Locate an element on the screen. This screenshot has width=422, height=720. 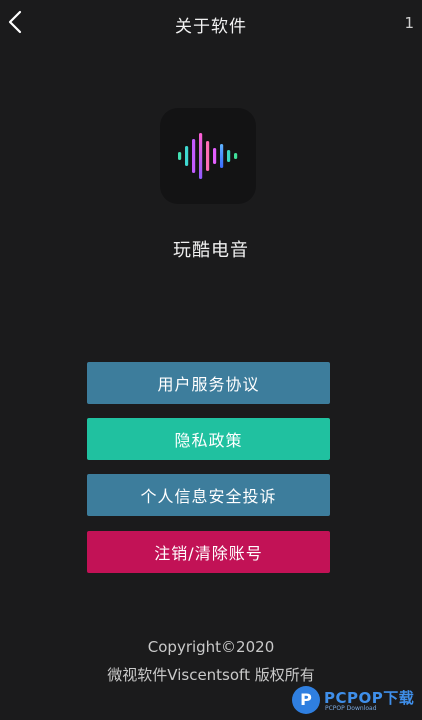
sound-wave-icon is located at coordinates (208, 156).